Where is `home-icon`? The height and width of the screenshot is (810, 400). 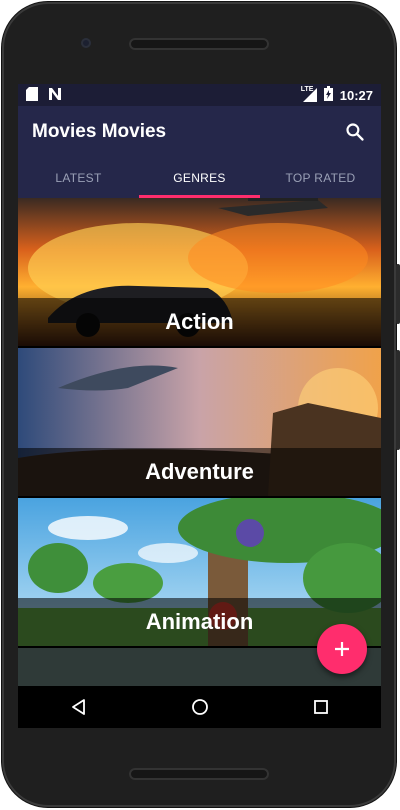 home-icon is located at coordinates (199, 707).